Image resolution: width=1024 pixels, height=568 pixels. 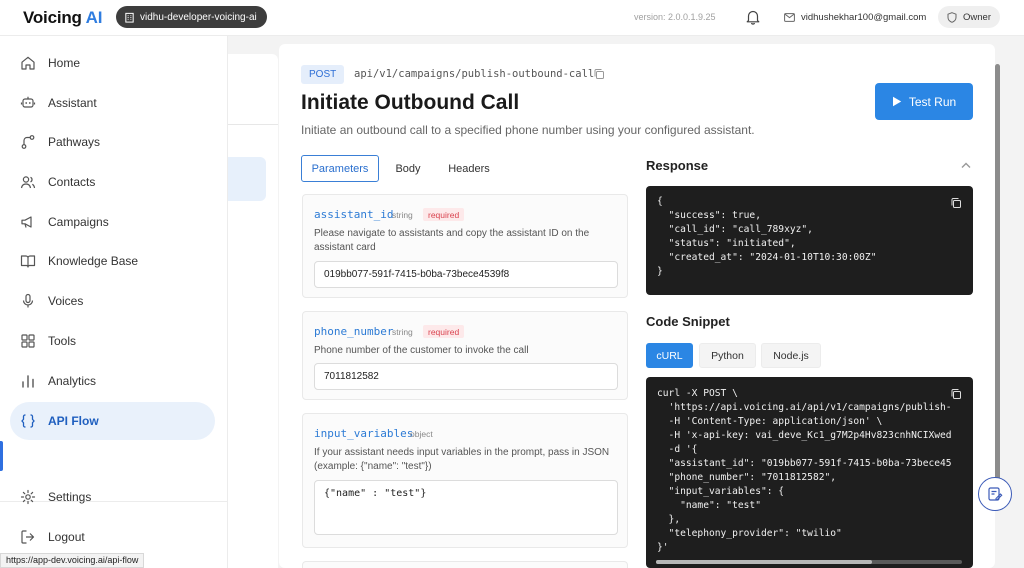 I want to click on user-email: vidhushekhar100@gmail.com, so click(x=864, y=17).